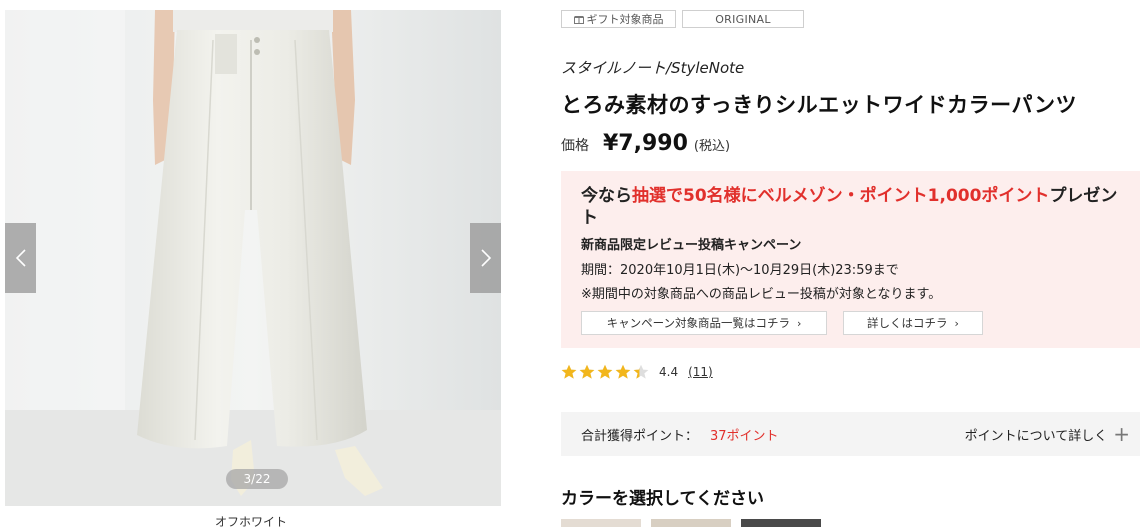 The height and width of the screenshot is (530, 1140). I want to click on price-label: 価格, so click(575, 146).